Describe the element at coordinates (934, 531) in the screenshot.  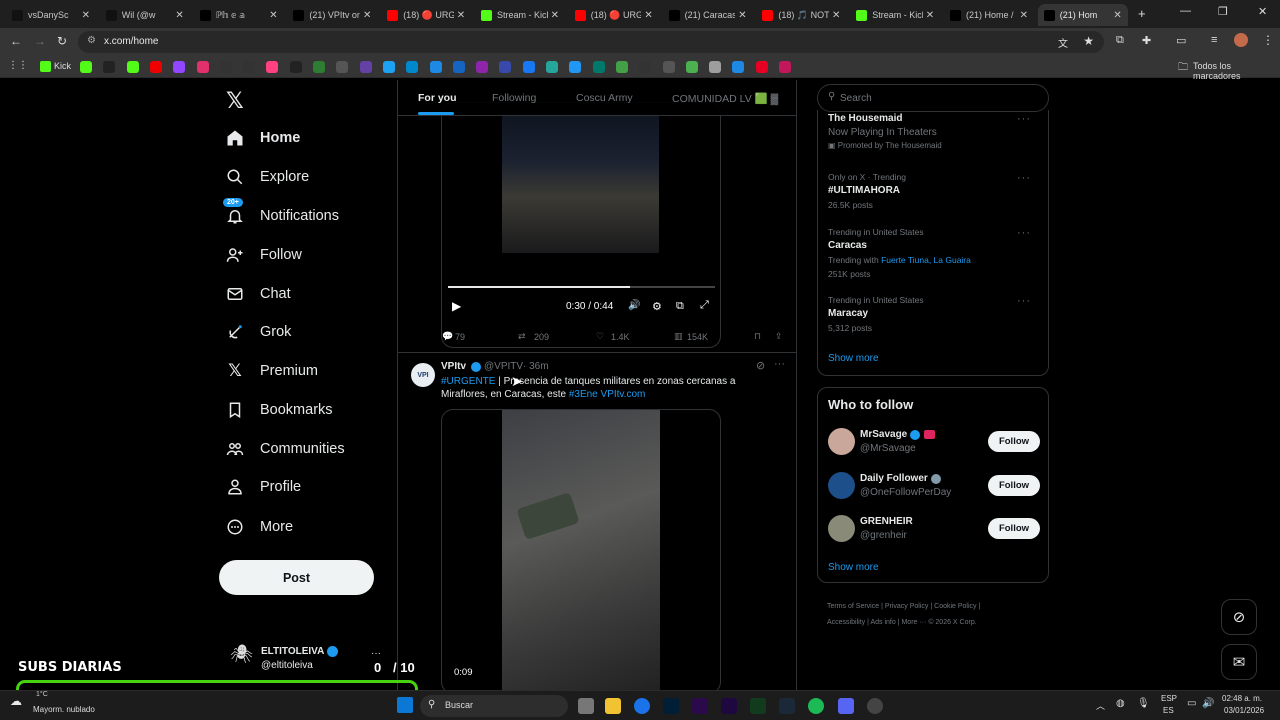
I see `suggestion-item: GRENHEIR @grenheir Follow` at that location.